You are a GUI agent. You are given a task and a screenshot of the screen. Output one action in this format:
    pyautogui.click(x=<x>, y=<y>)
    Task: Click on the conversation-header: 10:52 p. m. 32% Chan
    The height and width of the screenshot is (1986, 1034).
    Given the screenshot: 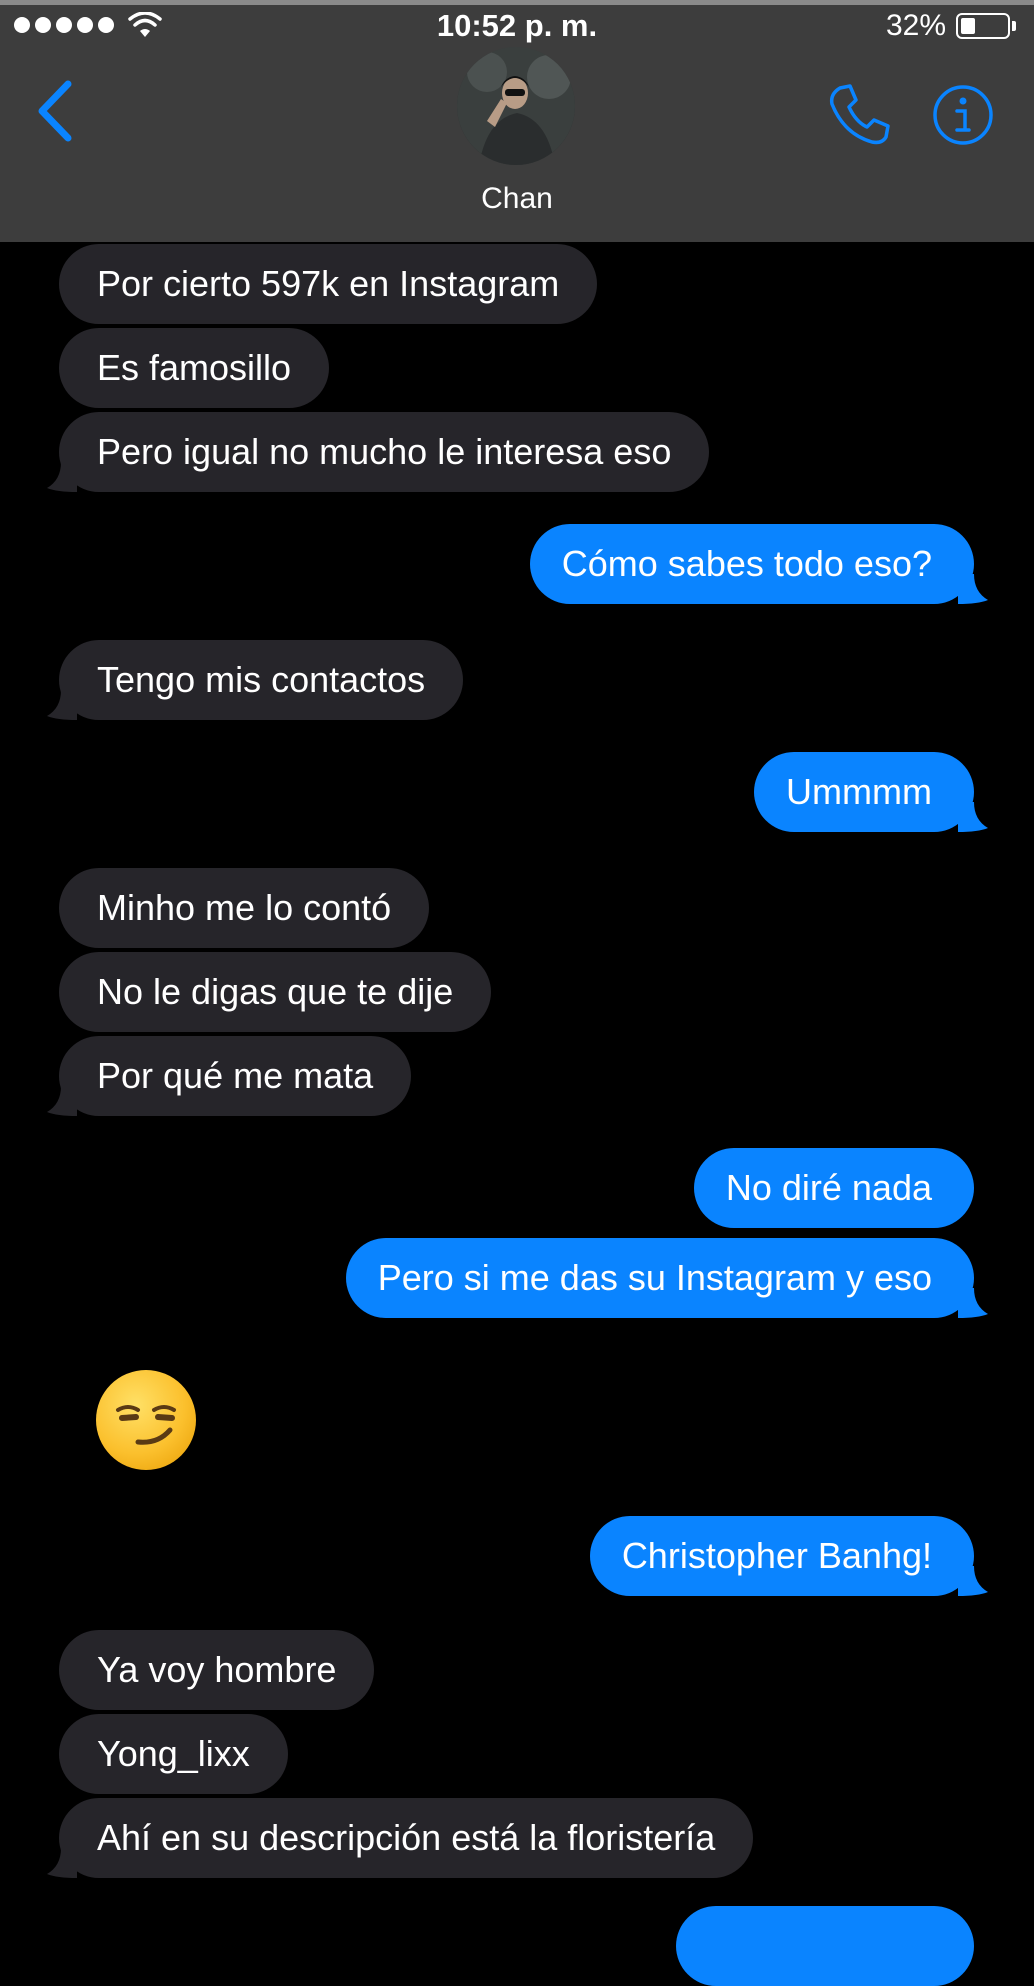 What is the action you would take?
    pyautogui.click(x=517, y=121)
    